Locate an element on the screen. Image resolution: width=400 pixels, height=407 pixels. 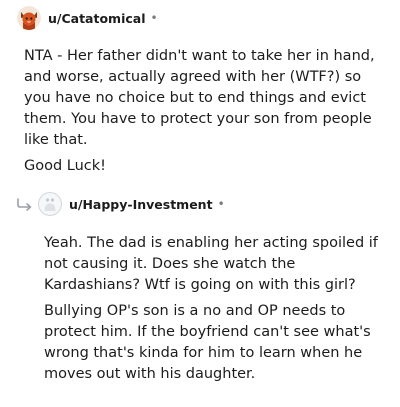
comment-paragraph: Good Luck! is located at coordinates (65, 166).